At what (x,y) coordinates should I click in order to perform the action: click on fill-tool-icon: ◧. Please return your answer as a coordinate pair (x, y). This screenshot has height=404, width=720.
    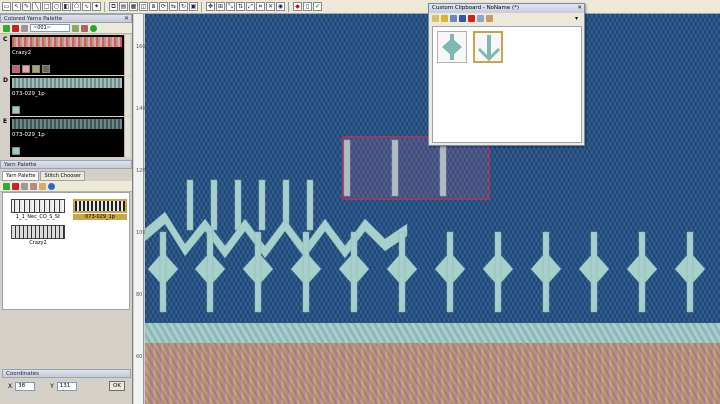
    Looking at the image, I should click on (66, 6).